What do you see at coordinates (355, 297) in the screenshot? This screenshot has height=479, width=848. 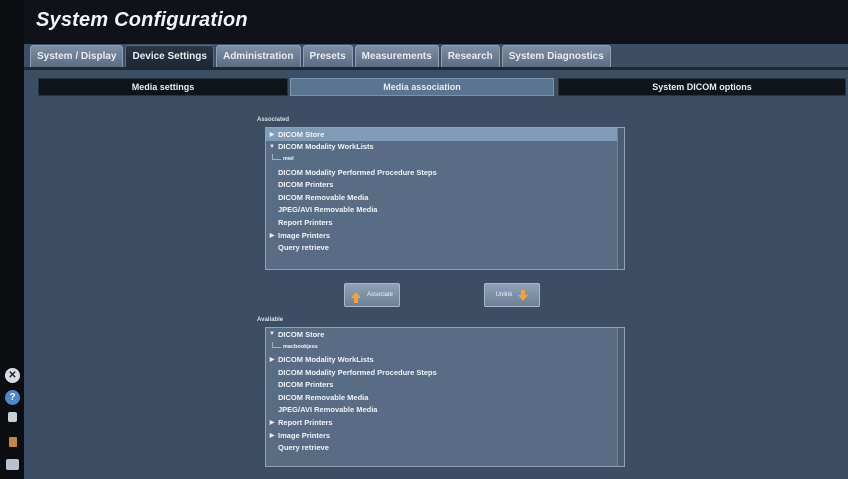 I see `arrow-up-icon` at bounding box center [355, 297].